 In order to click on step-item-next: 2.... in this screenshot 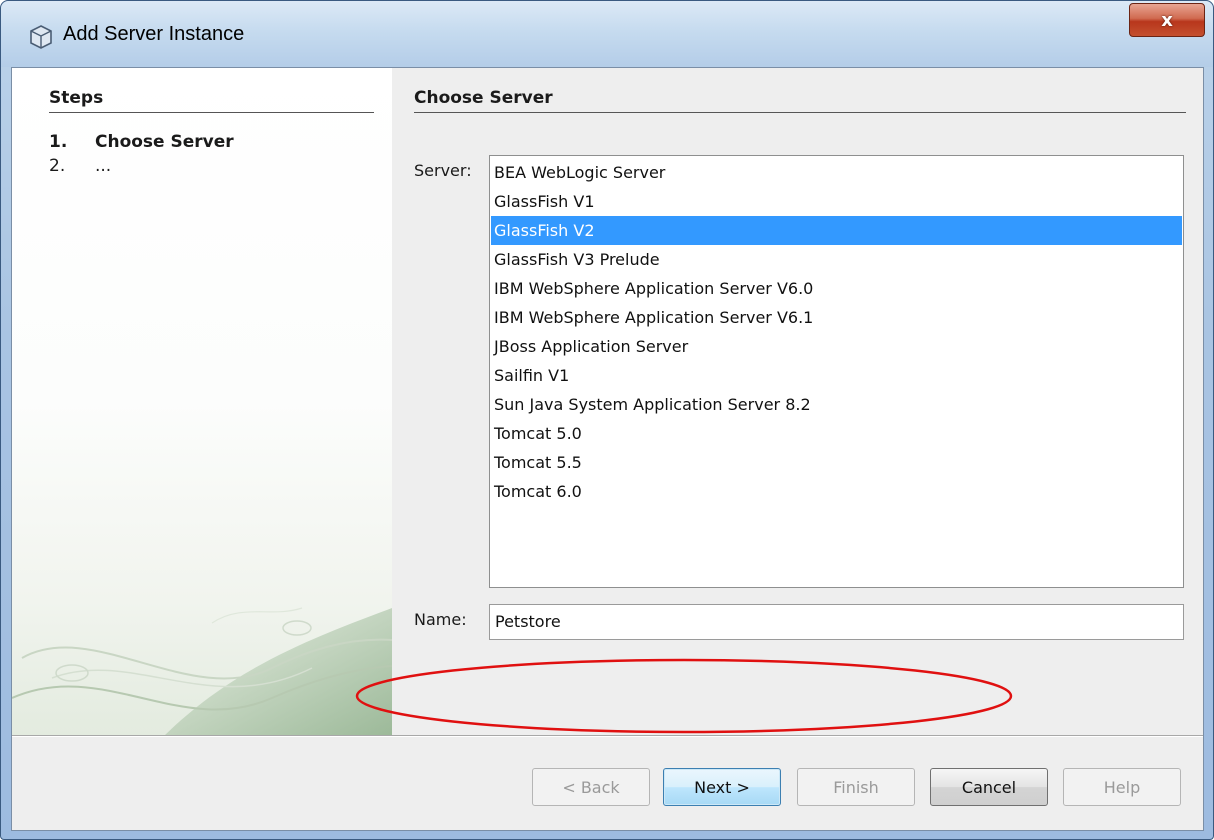, I will do `click(80, 166)`.